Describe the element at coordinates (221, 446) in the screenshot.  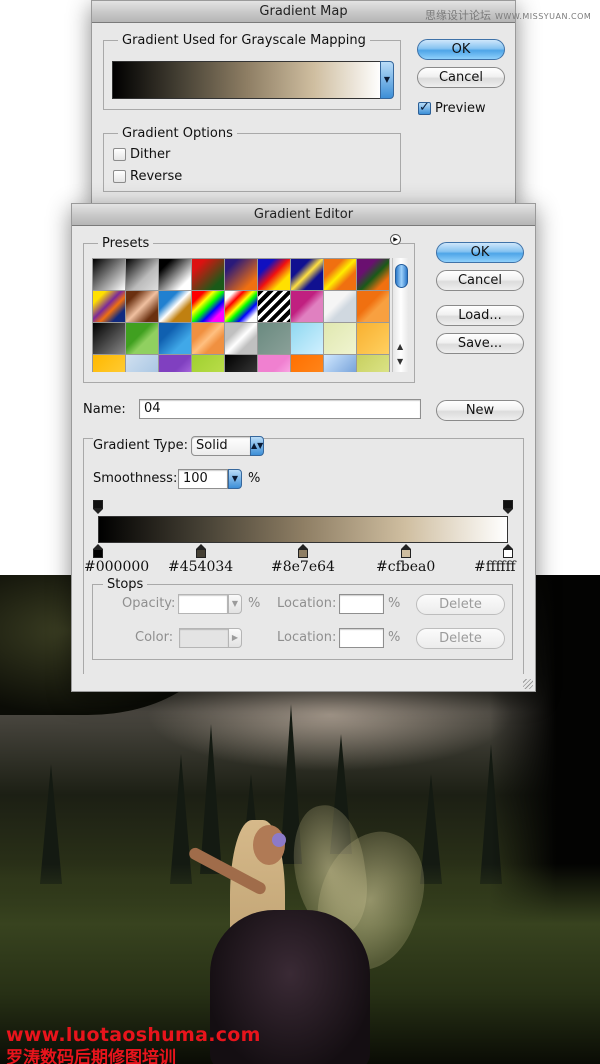
I see `gradient-type-select: Solid` at that location.